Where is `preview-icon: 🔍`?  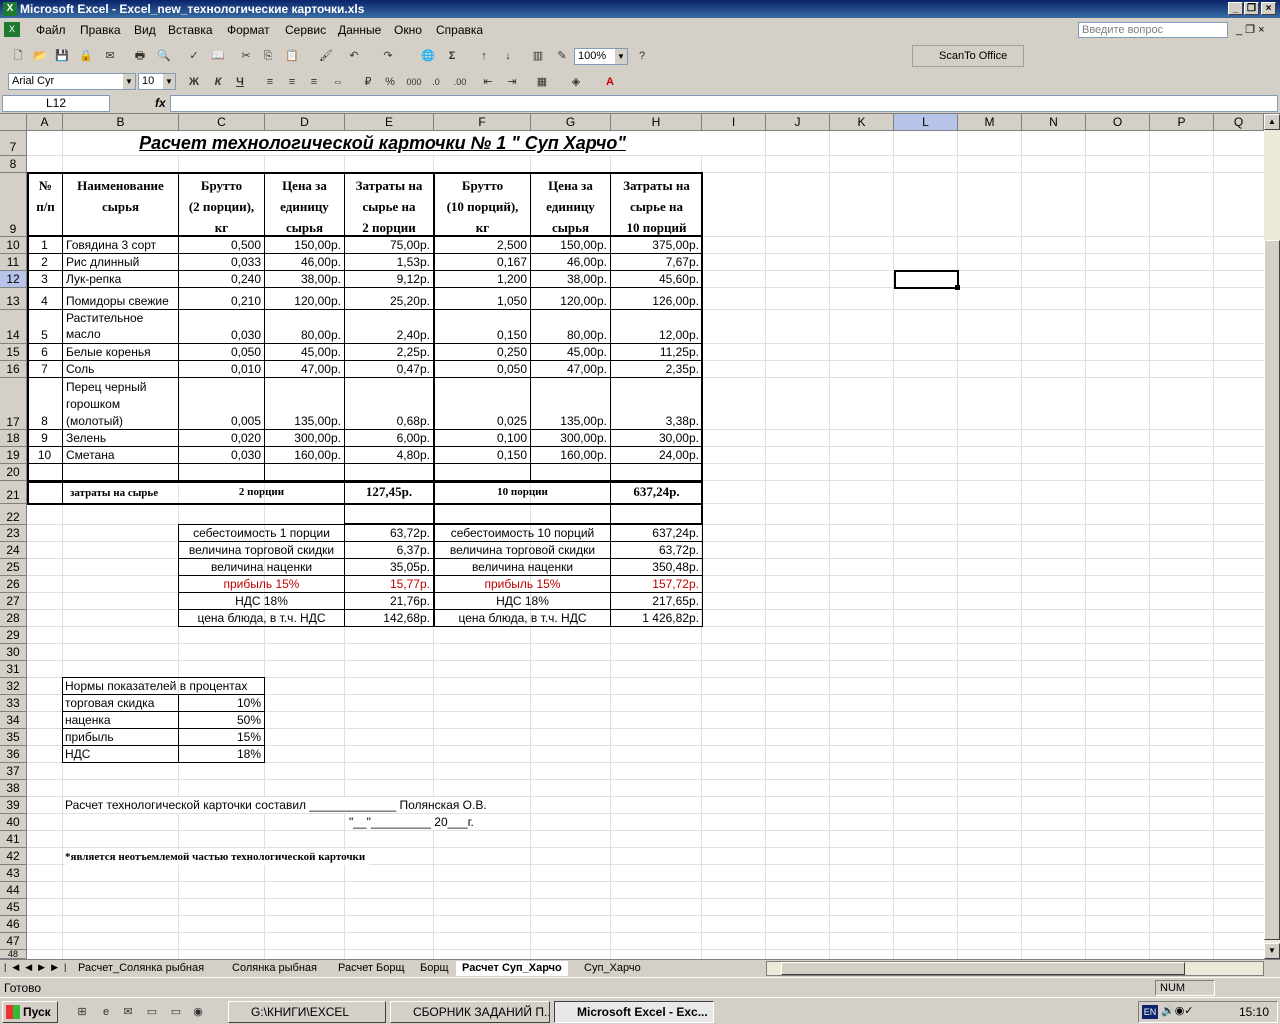
preview-icon: 🔍 is located at coordinates (164, 56).